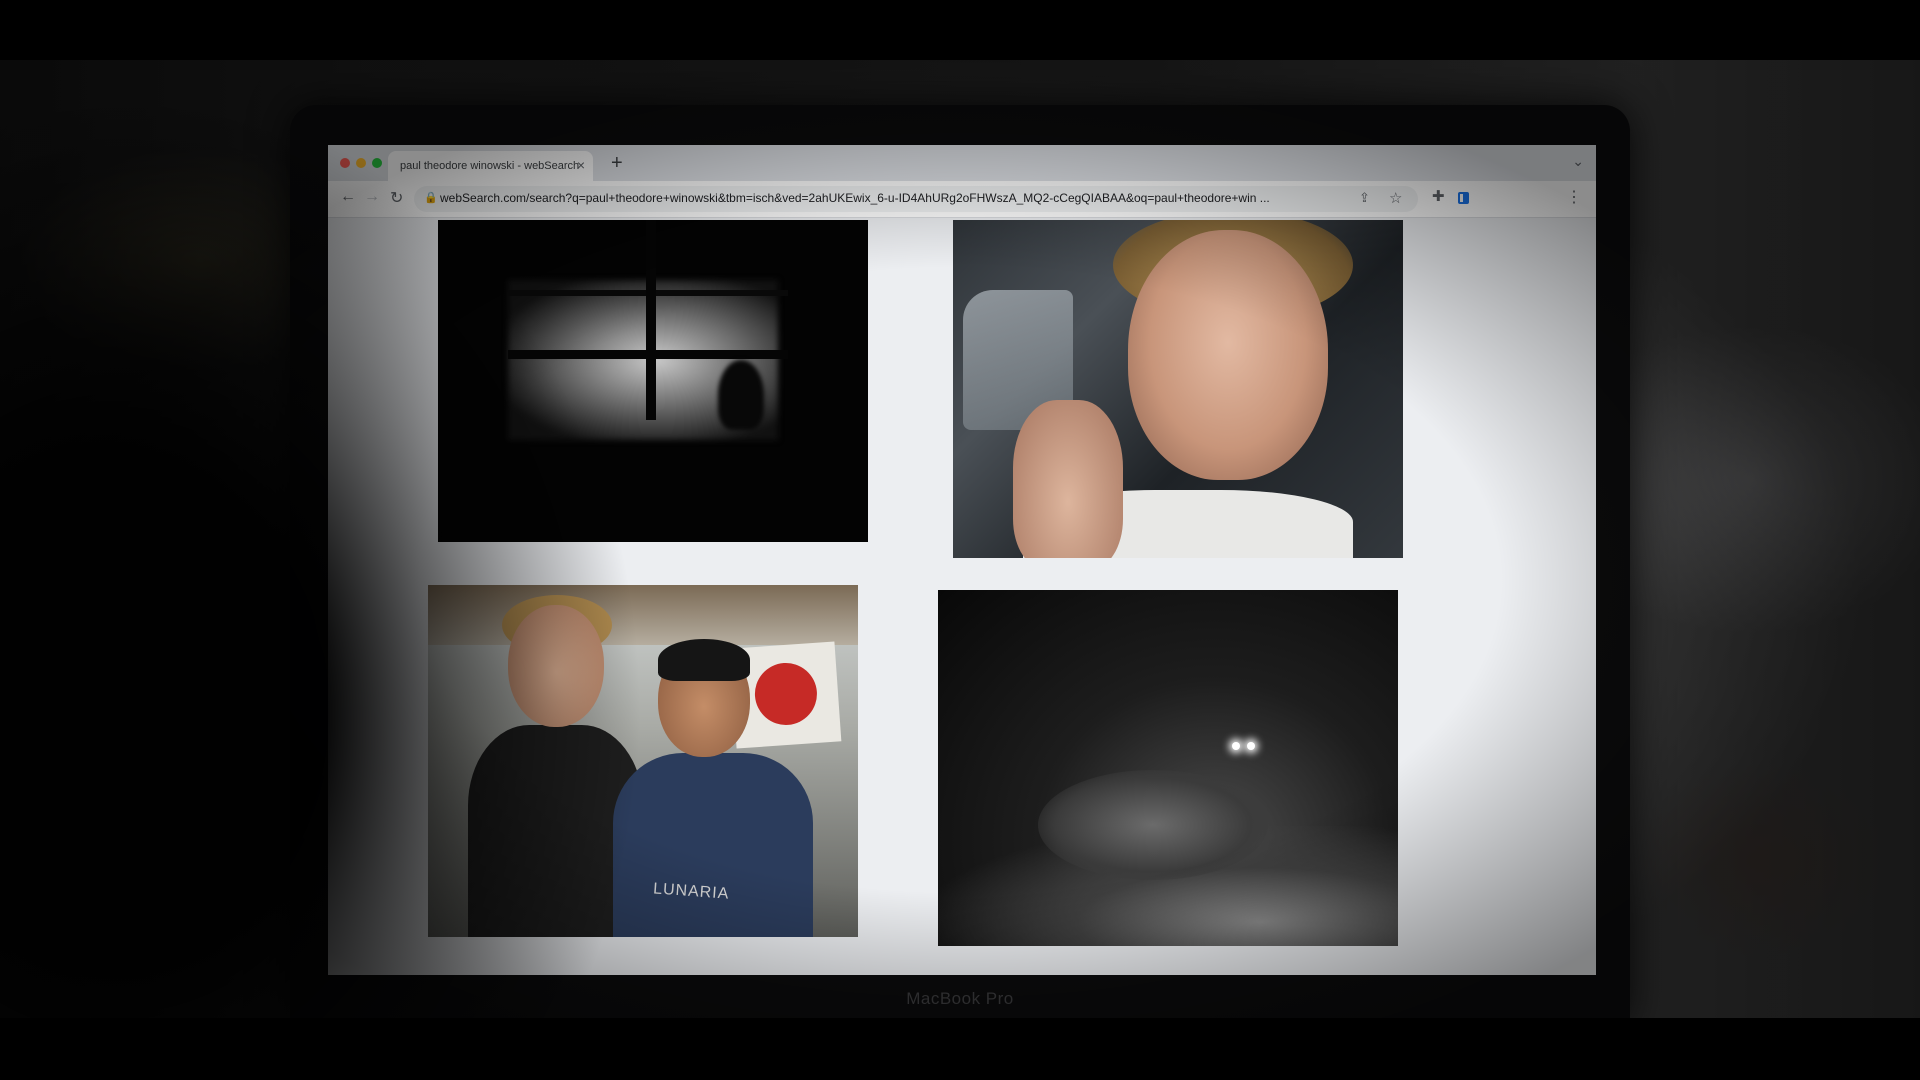 The width and height of the screenshot is (1920, 1080). What do you see at coordinates (960, 30) in the screenshot?
I see `letterbox-top` at bounding box center [960, 30].